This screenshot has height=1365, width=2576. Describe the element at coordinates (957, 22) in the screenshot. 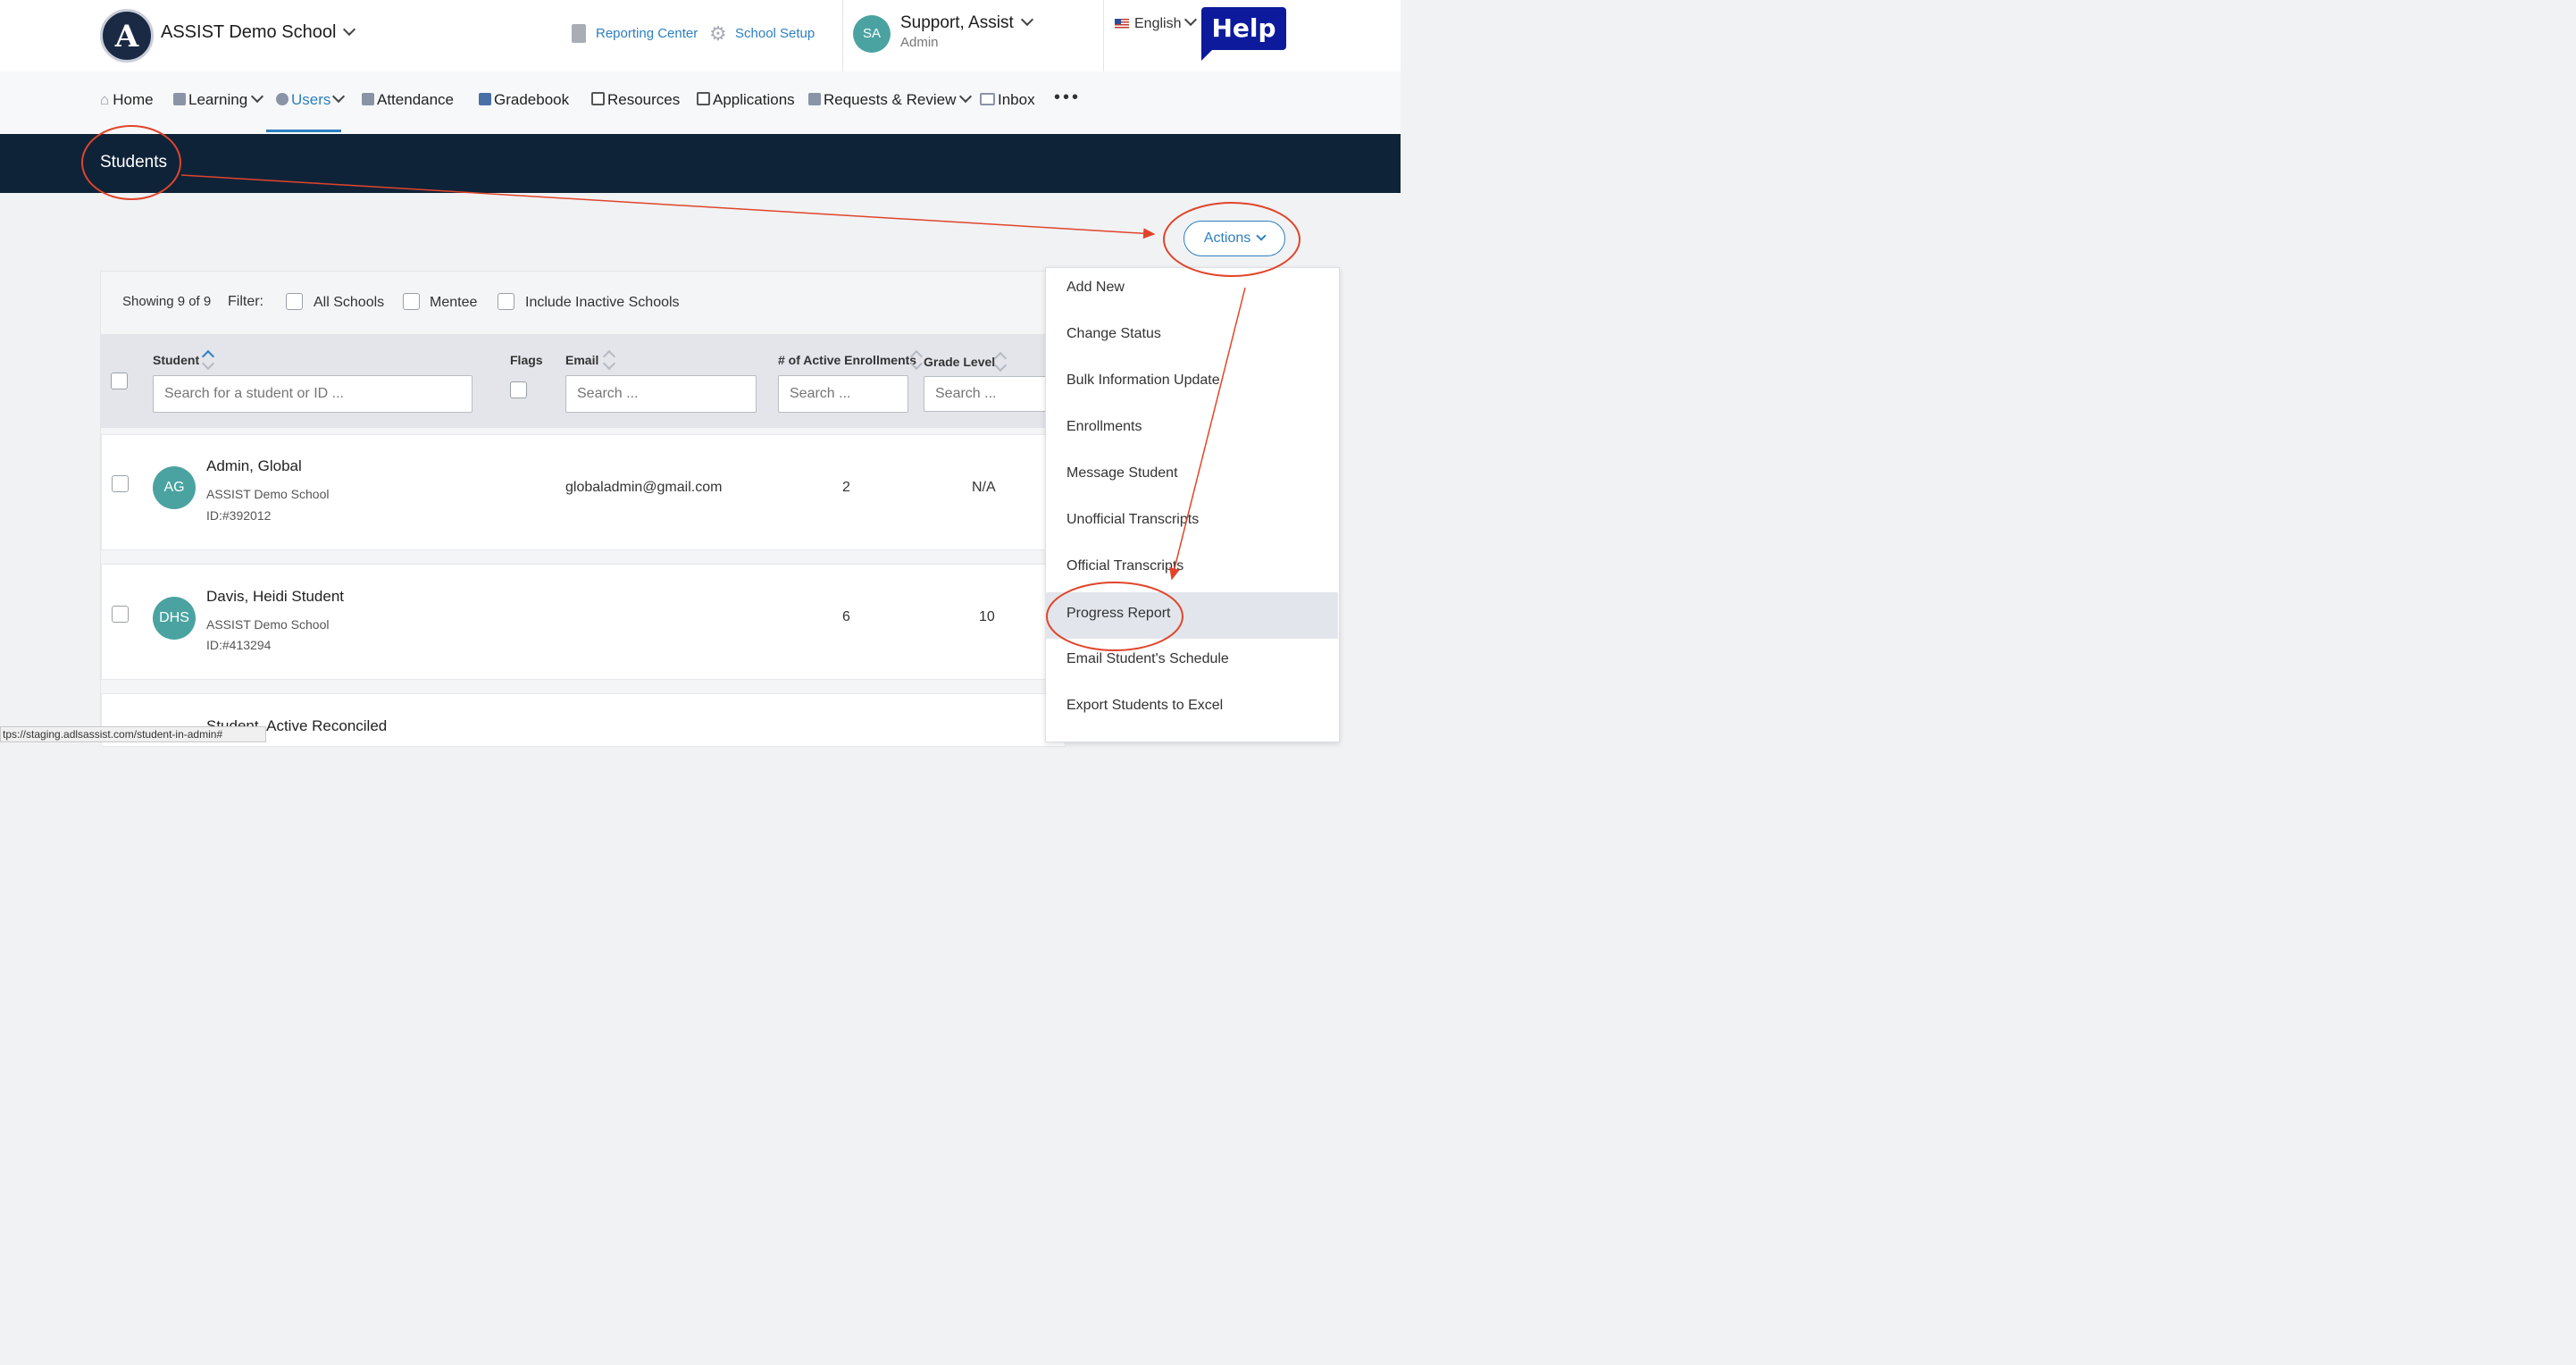

I see `user-name: Support, Assist` at that location.